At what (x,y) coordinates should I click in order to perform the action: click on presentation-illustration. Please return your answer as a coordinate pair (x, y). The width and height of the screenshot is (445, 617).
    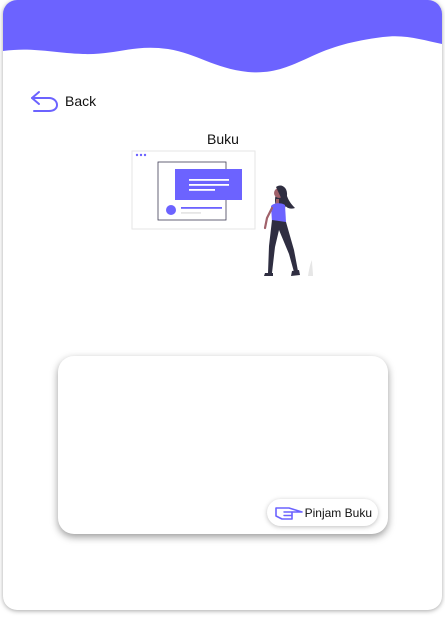
    Looking at the image, I should click on (222, 213).